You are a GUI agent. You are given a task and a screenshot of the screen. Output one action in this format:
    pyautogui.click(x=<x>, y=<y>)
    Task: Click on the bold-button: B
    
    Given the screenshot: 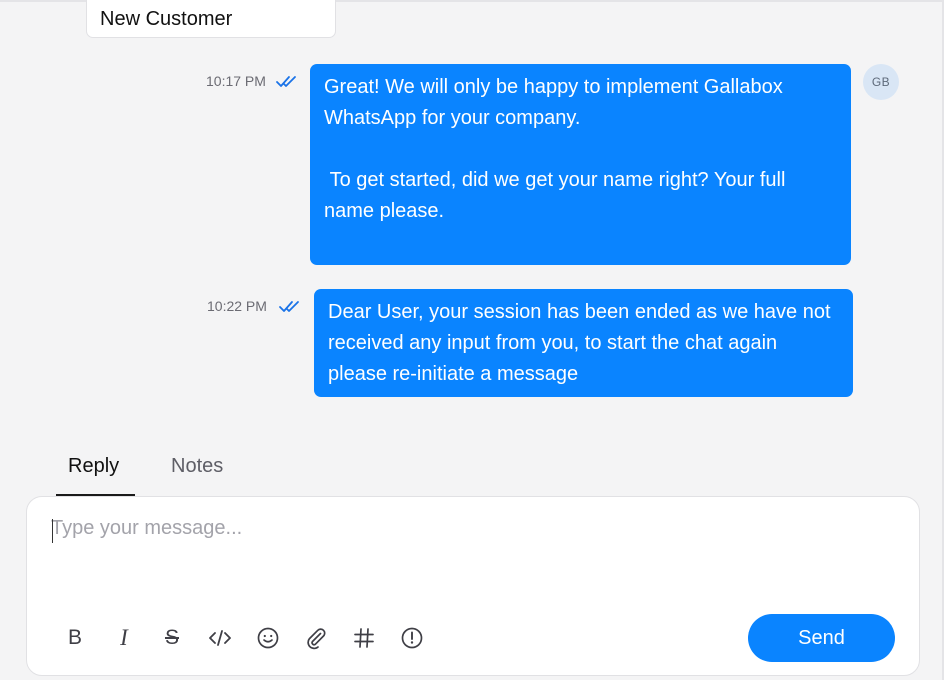 What is the action you would take?
    pyautogui.click(x=75, y=638)
    